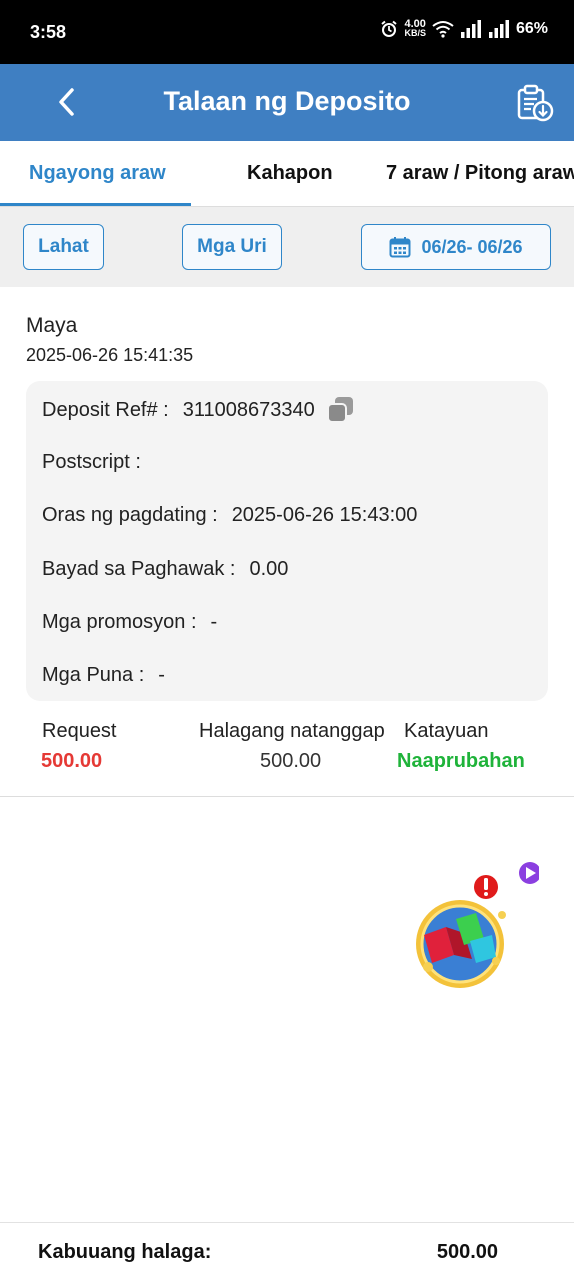 The width and height of the screenshot is (574, 1280). What do you see at coordinates (324, 515) in the screenshot?
I see `arrival-time-value: 2025-06-26 15:43:00` at bounding box center [324, 515].